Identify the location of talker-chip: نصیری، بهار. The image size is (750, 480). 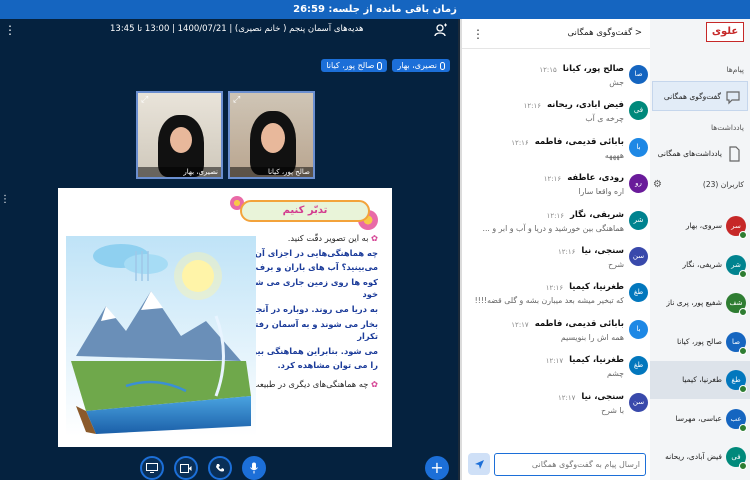
(421, 65).